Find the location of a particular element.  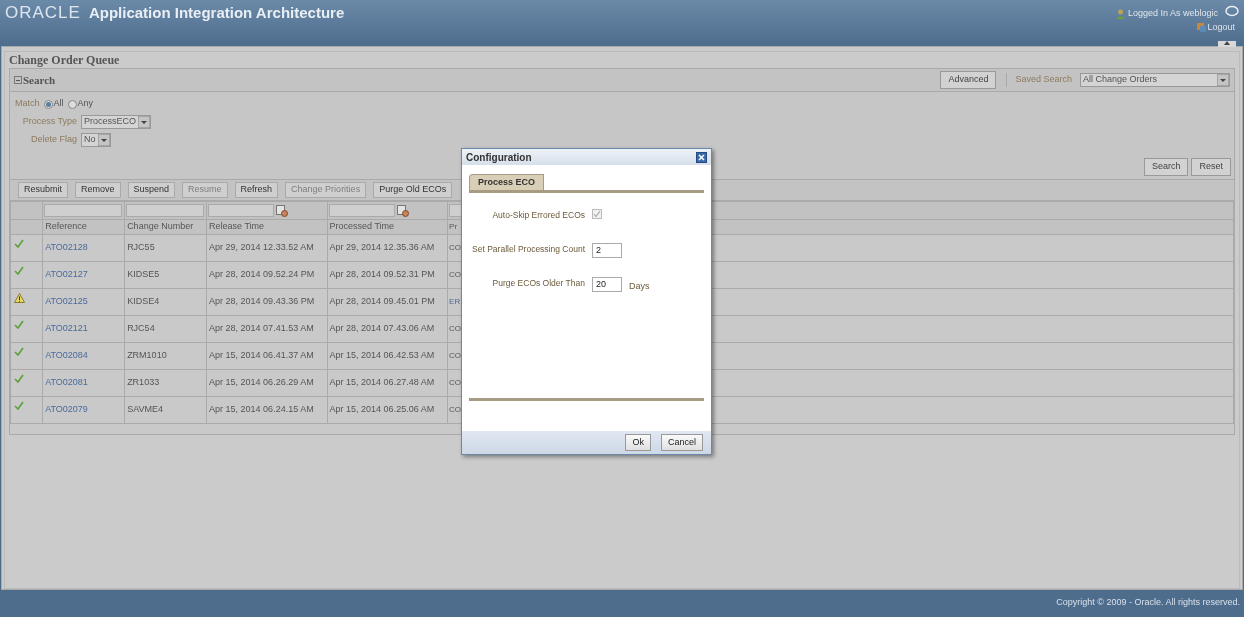

table-cell: KIDSE5 is located at coordinates (143, 274).